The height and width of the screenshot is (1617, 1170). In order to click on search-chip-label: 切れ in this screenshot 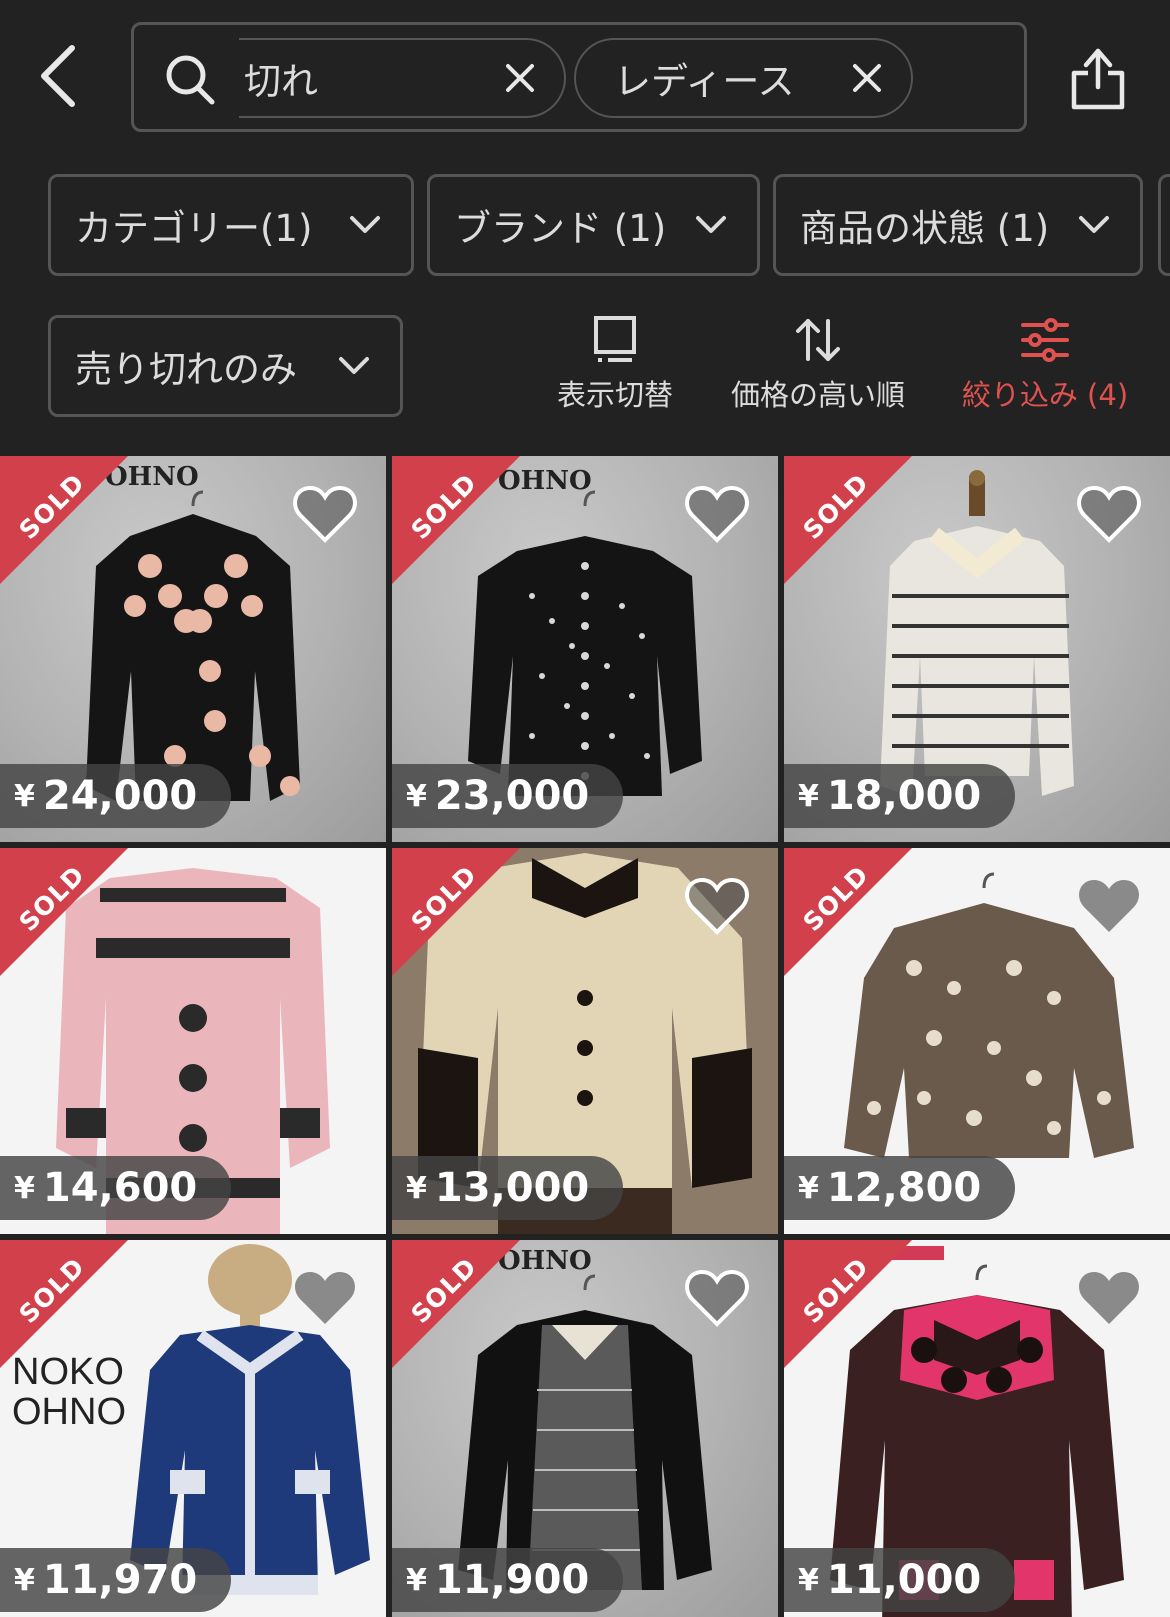, I will do `click(281, 81)`.